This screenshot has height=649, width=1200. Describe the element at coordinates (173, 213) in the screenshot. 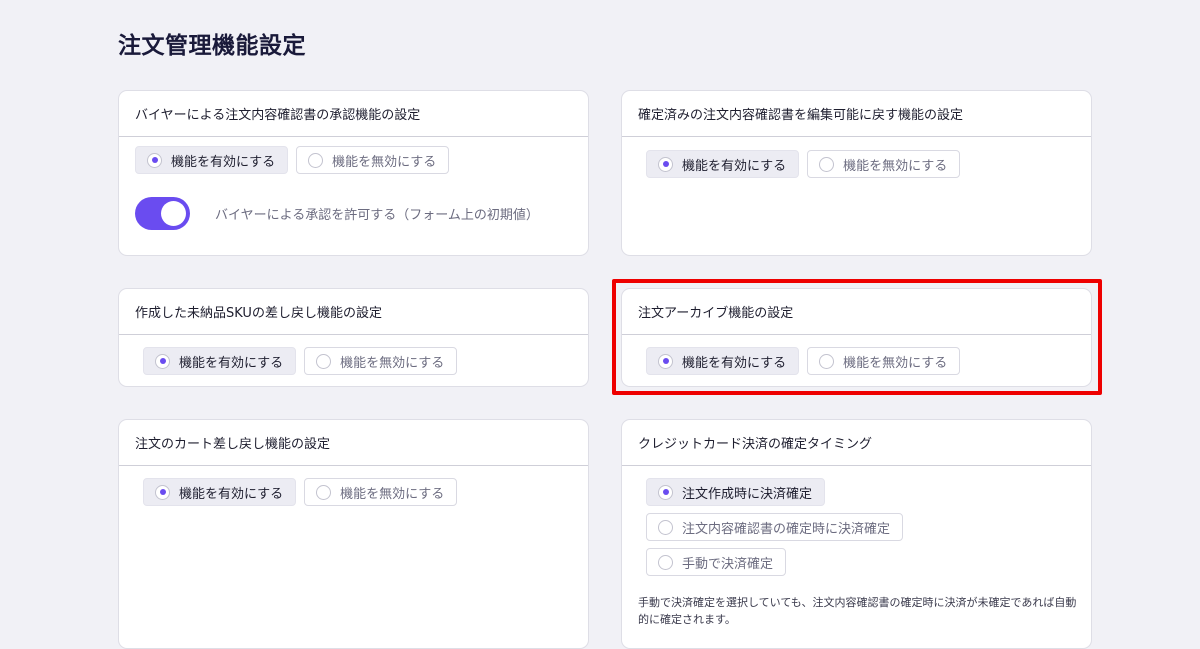

I see `toggle-knob` at that location.